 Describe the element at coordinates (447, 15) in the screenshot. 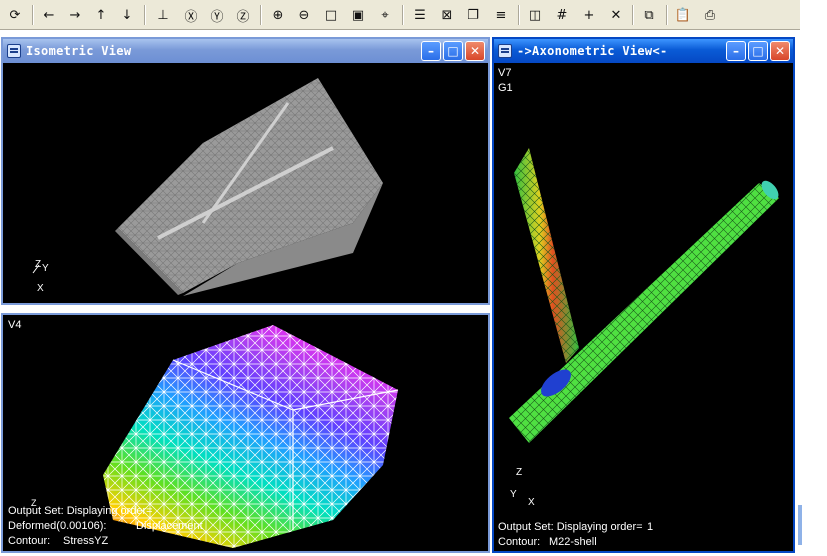

I see `box-x-icon: ⊠` at that location.